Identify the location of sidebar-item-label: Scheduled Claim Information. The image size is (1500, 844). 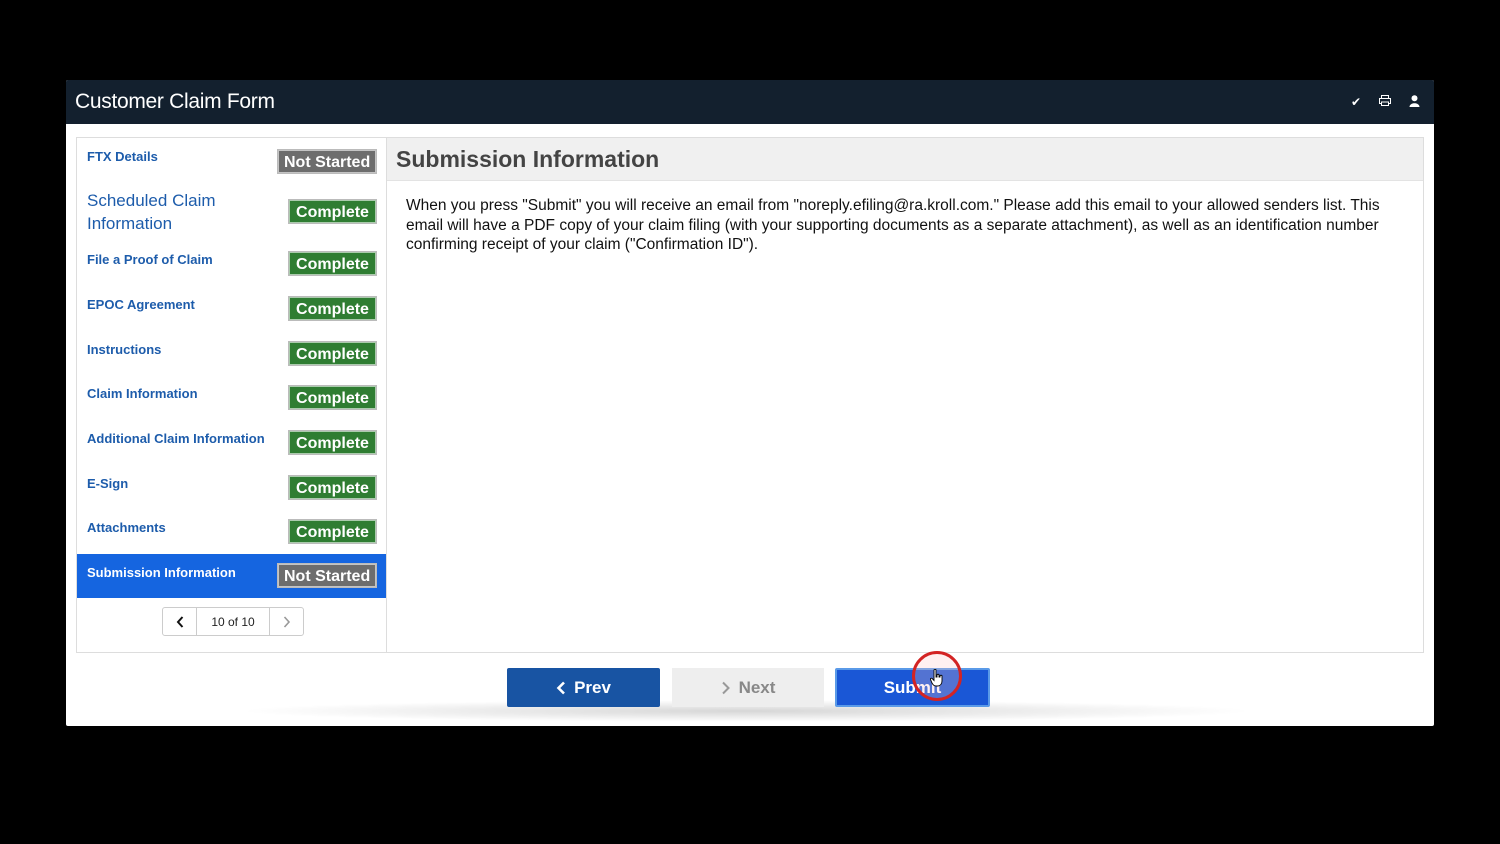
(151, 212).